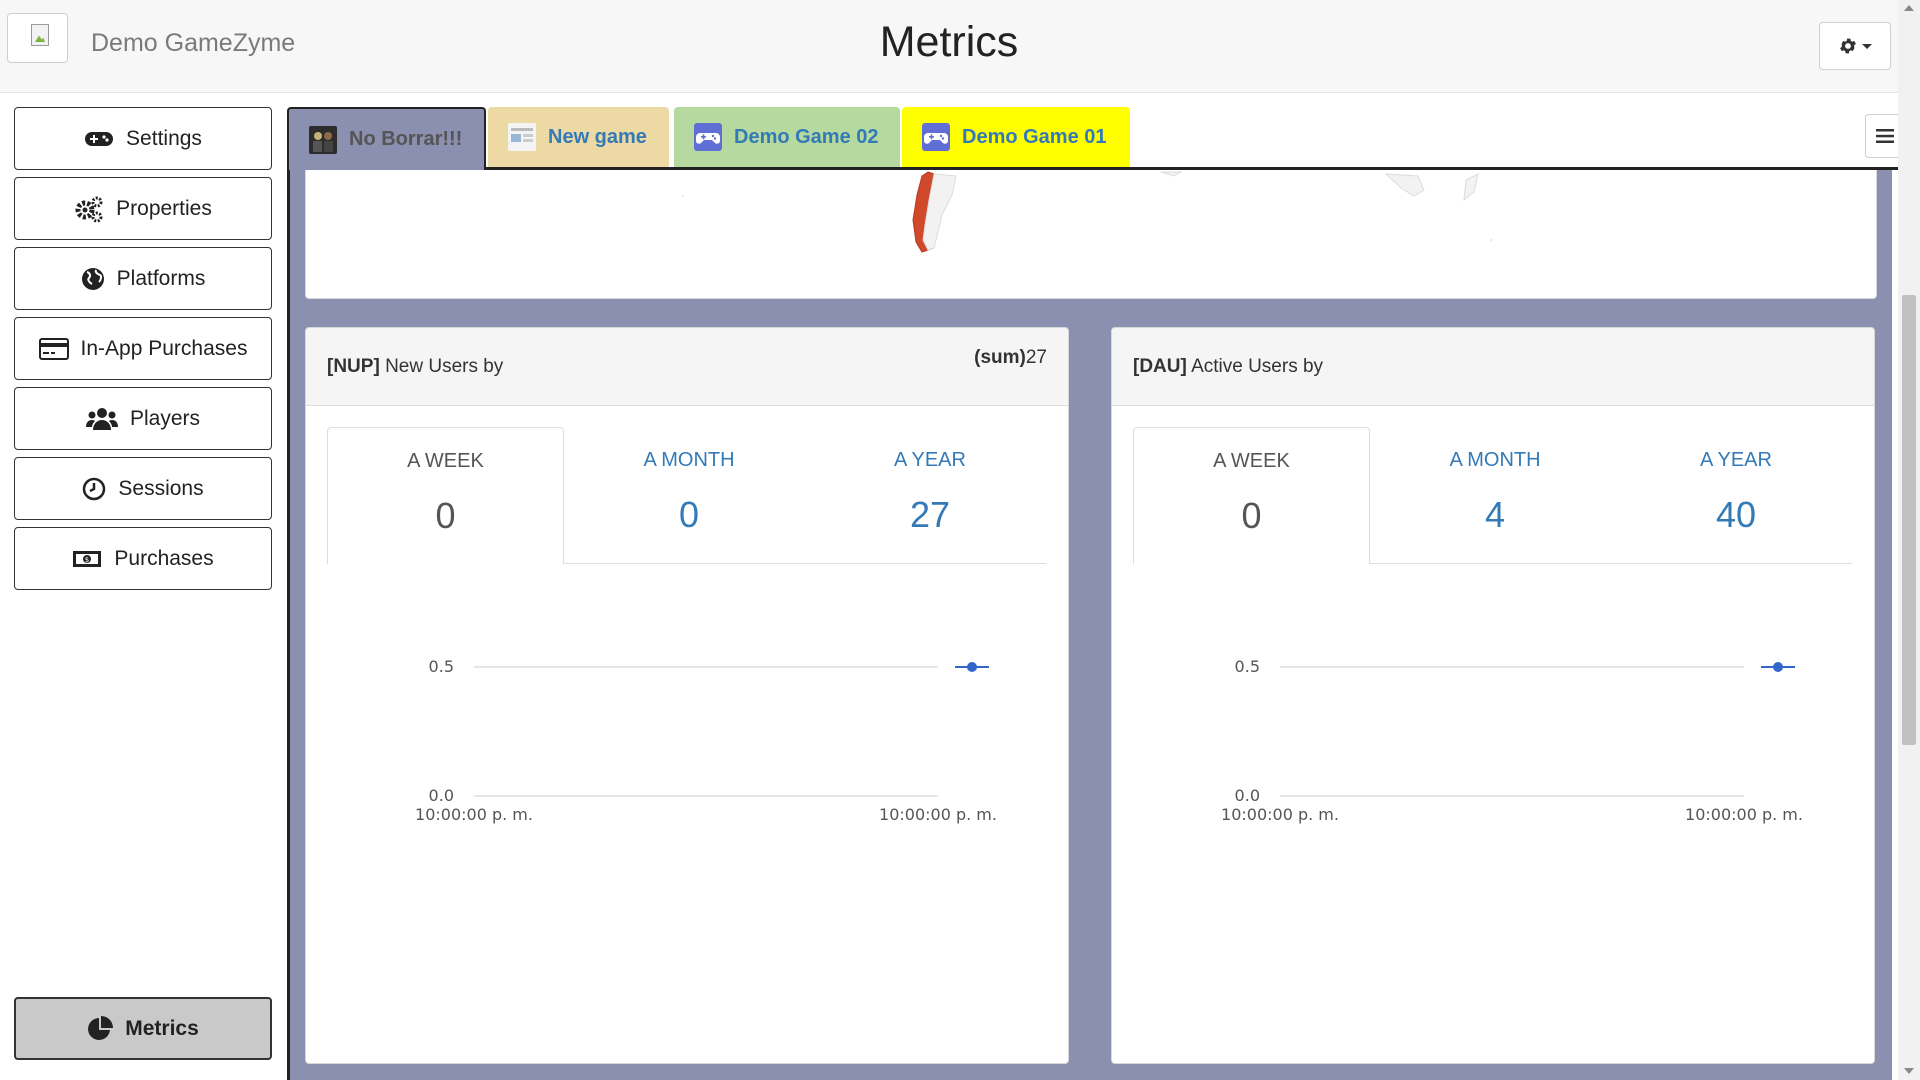 The height and width of the screenshot is (1080, 1920). What do you see at coordinates (706, 740) in the screenshot?
I see `nup-chart: 0.00.51.010:00:00 p. m.10:00:00 p. m.` at bounding box center [706, 740].